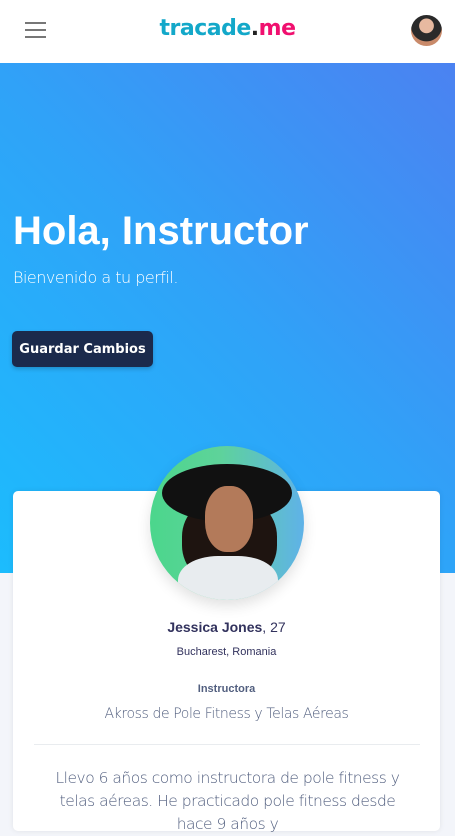 Image resolution: width=455 pixels, height=836 pixels. What do you see at coordinates (215, 627) in the screenshot?
I see `profile-name: Jessica Jones` at bounding box center [215, 627].